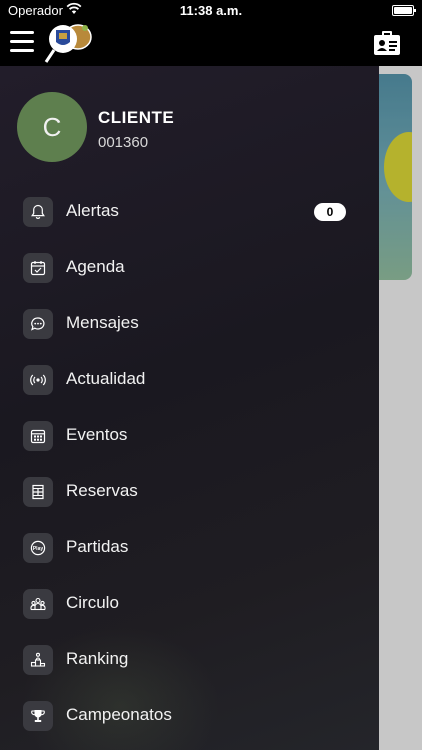 The width and height of the screenshot is (422, 750). I want to click on avatar: C, so click(52, 127).